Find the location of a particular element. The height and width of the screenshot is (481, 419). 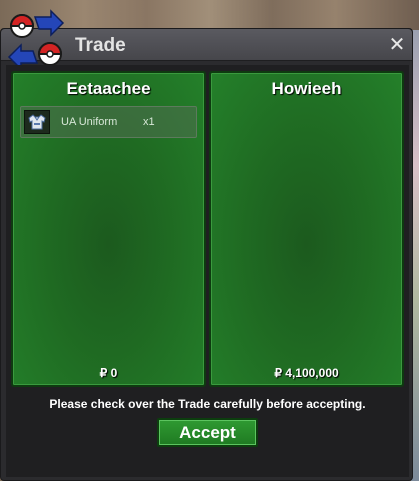

uniform-shirt-icon is located at coordinates (37, 122).